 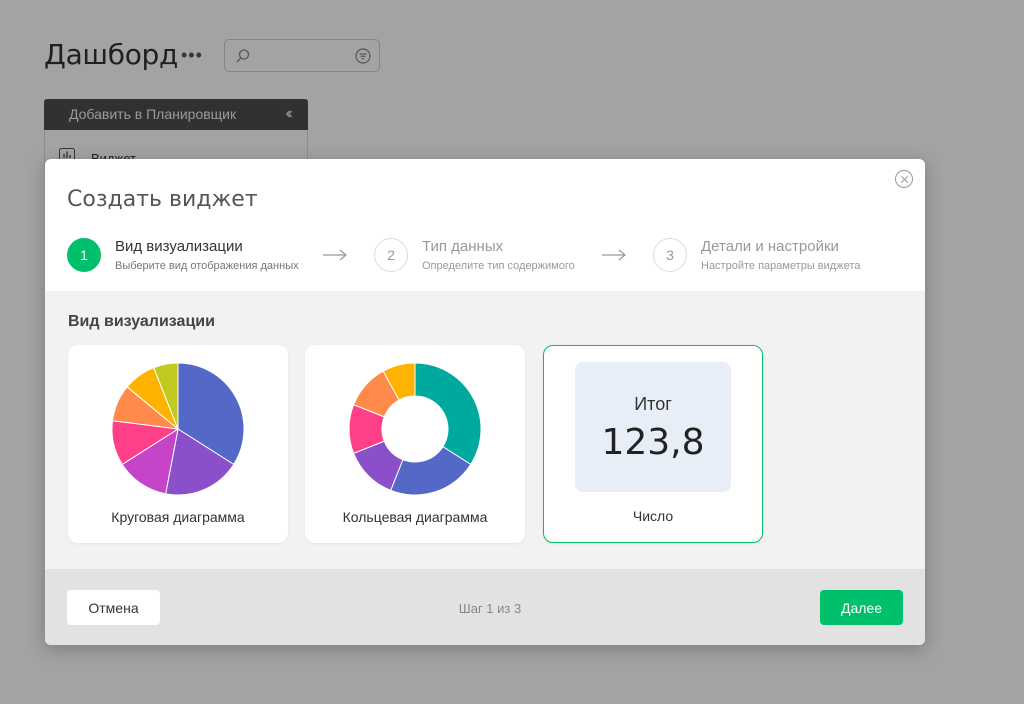 I want to click on step-number: 2, so click(x=391, y=255).